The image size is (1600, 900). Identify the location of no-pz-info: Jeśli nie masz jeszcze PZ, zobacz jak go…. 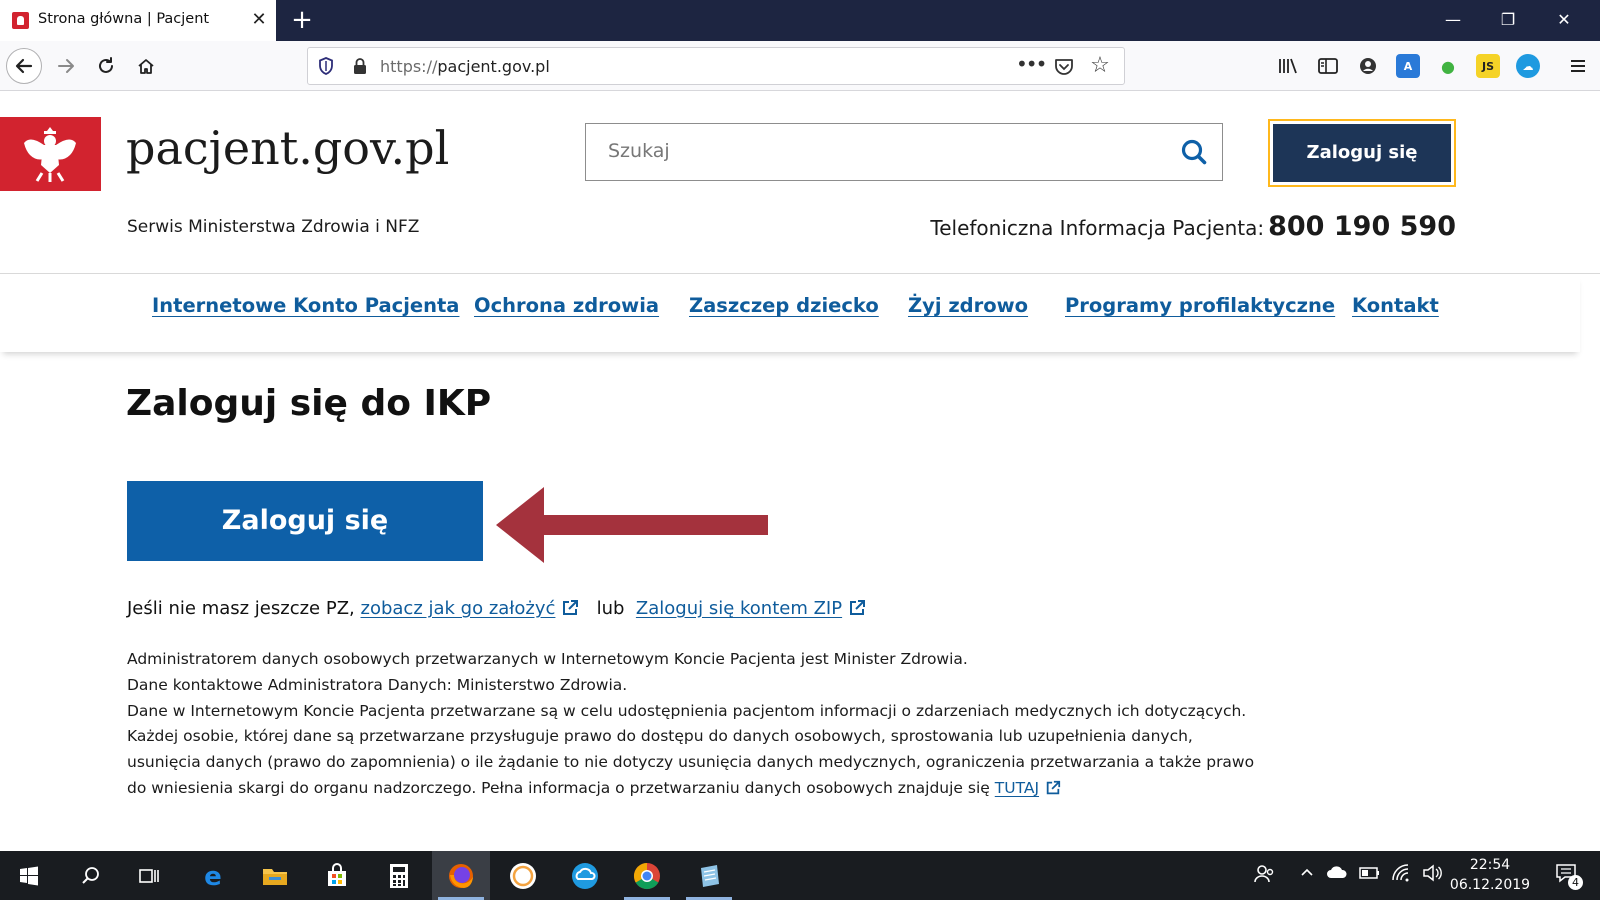
(496, 608).